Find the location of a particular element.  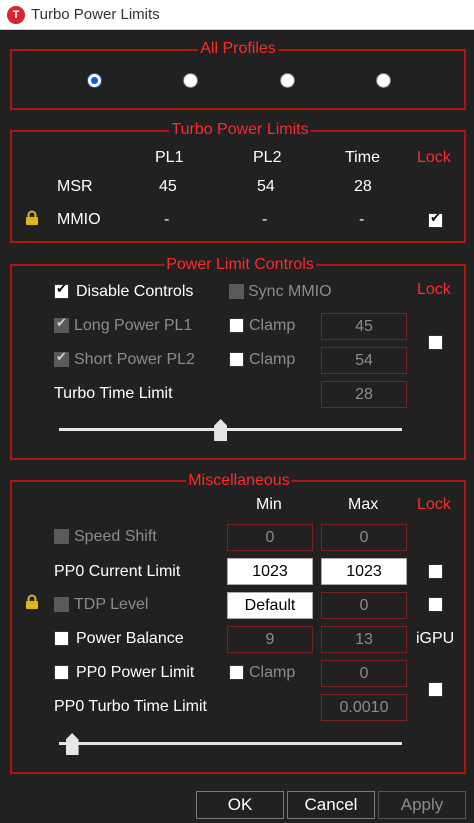

mmio-time-value: - is located at coordinates (362, 219).